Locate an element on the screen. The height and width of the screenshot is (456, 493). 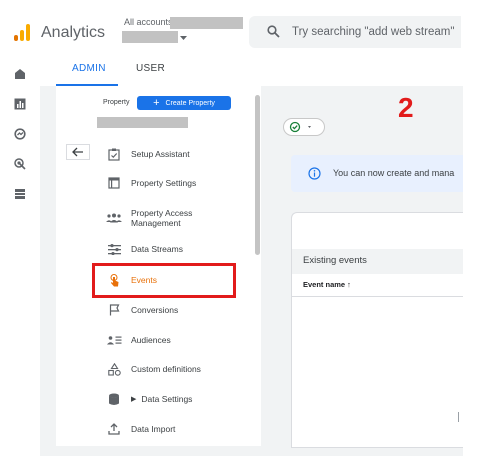
nav-label: Property Access Management is located at coordinates (161, 218).